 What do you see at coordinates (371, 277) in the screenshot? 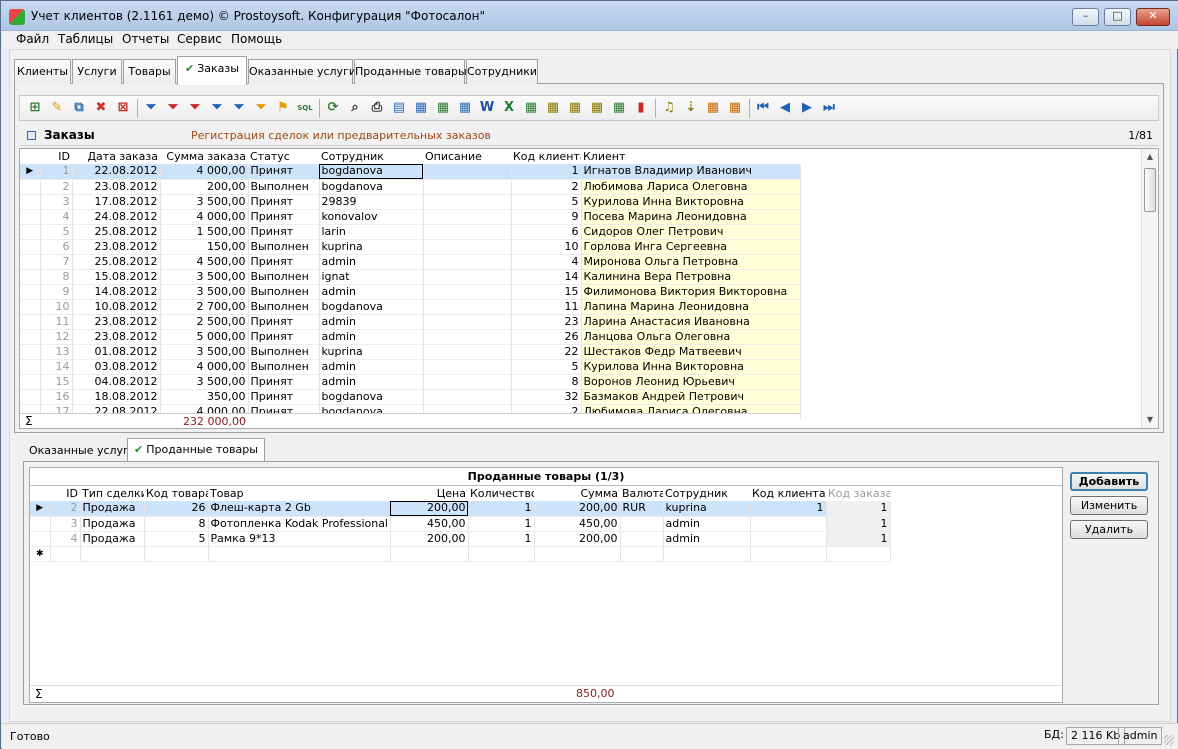
I see `cell-employee: ignat` at bounding box center [371, 277].